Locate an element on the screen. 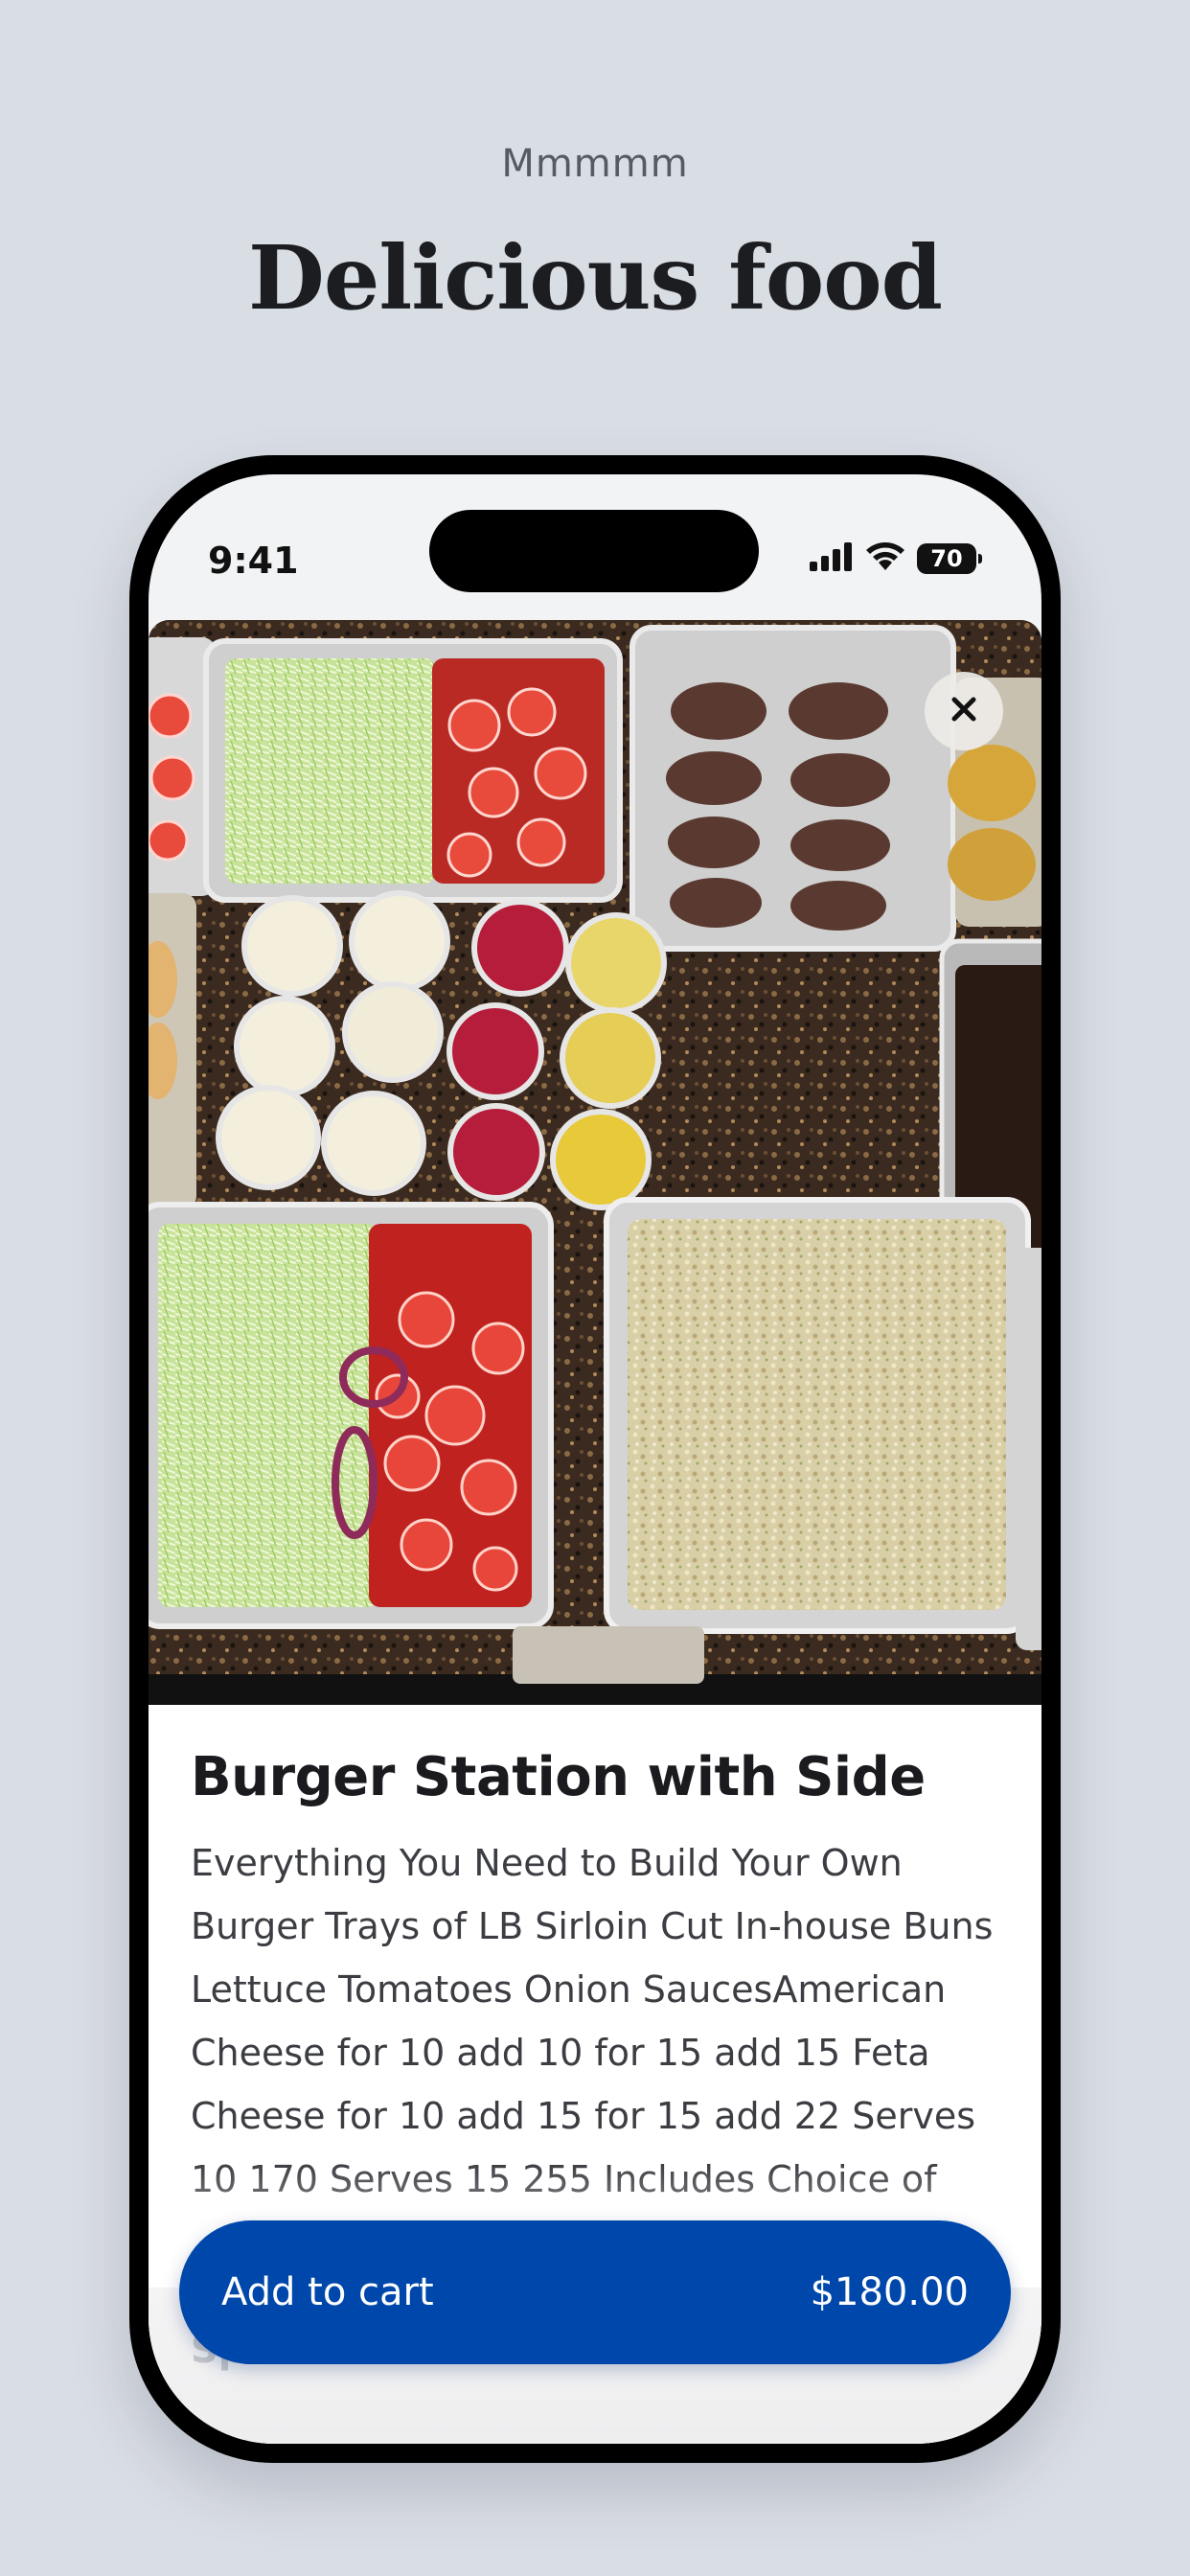  dynamic-island is located at coordinates (594, 551).